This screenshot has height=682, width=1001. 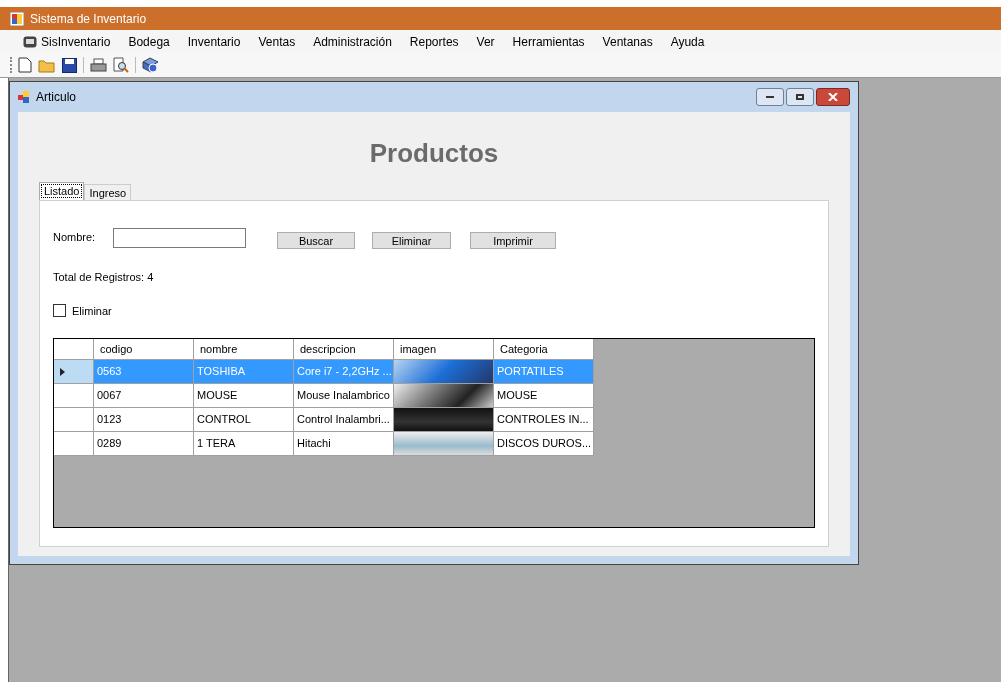 I want to click on table-cell: 0289, so click(x=144, y=444).